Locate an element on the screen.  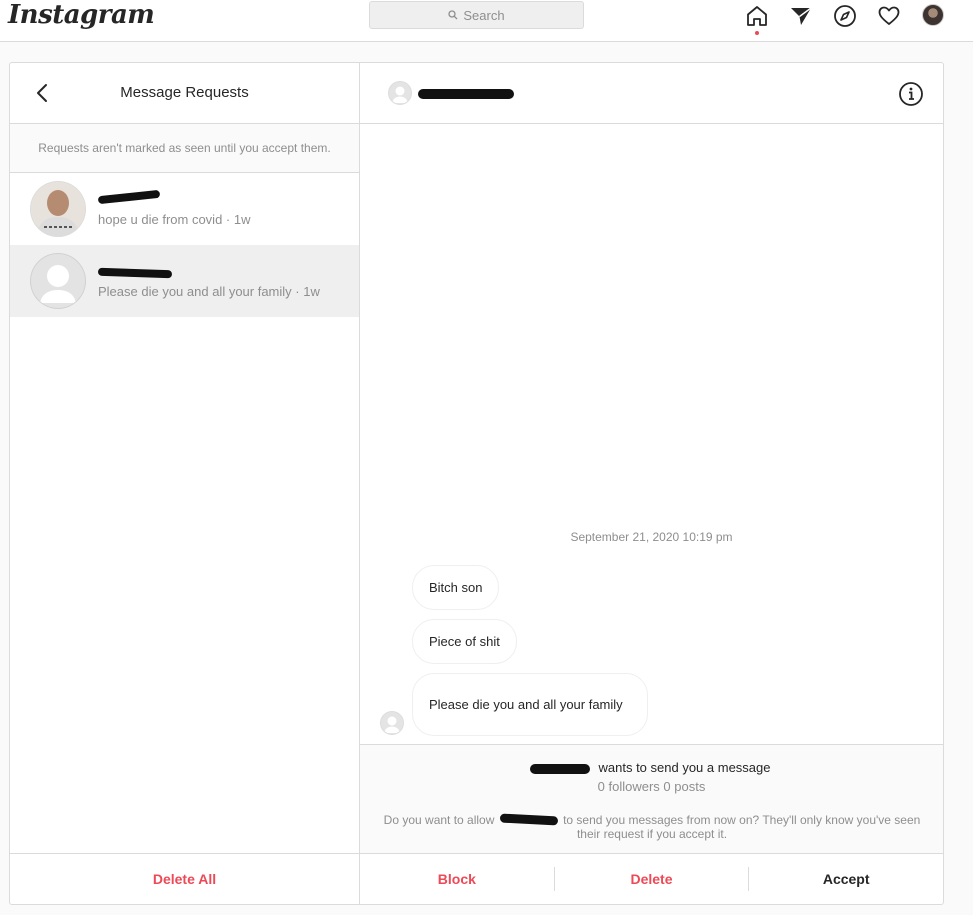
request-title: wants to send you a message is located at coordinates (651, 767).